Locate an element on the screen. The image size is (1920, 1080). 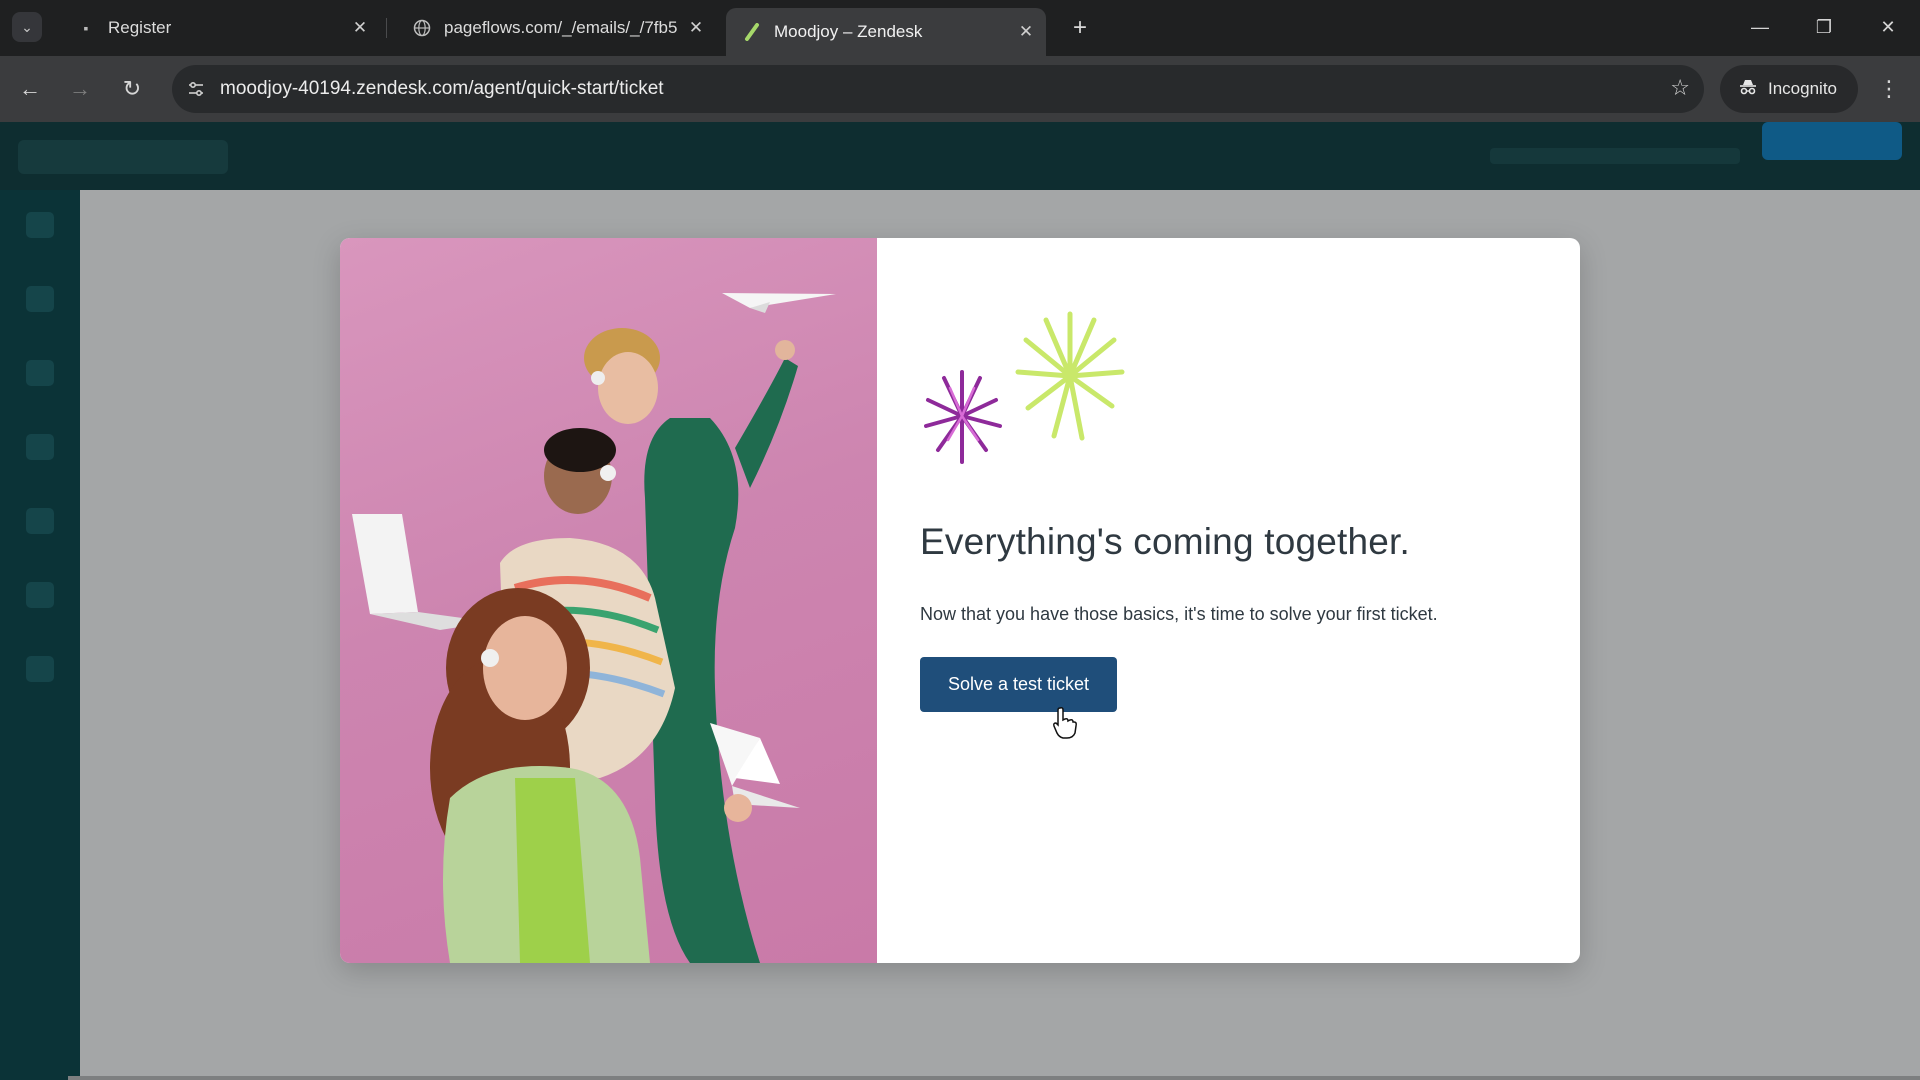
sidebar-admin-icon is located at coordinates (40, 669).